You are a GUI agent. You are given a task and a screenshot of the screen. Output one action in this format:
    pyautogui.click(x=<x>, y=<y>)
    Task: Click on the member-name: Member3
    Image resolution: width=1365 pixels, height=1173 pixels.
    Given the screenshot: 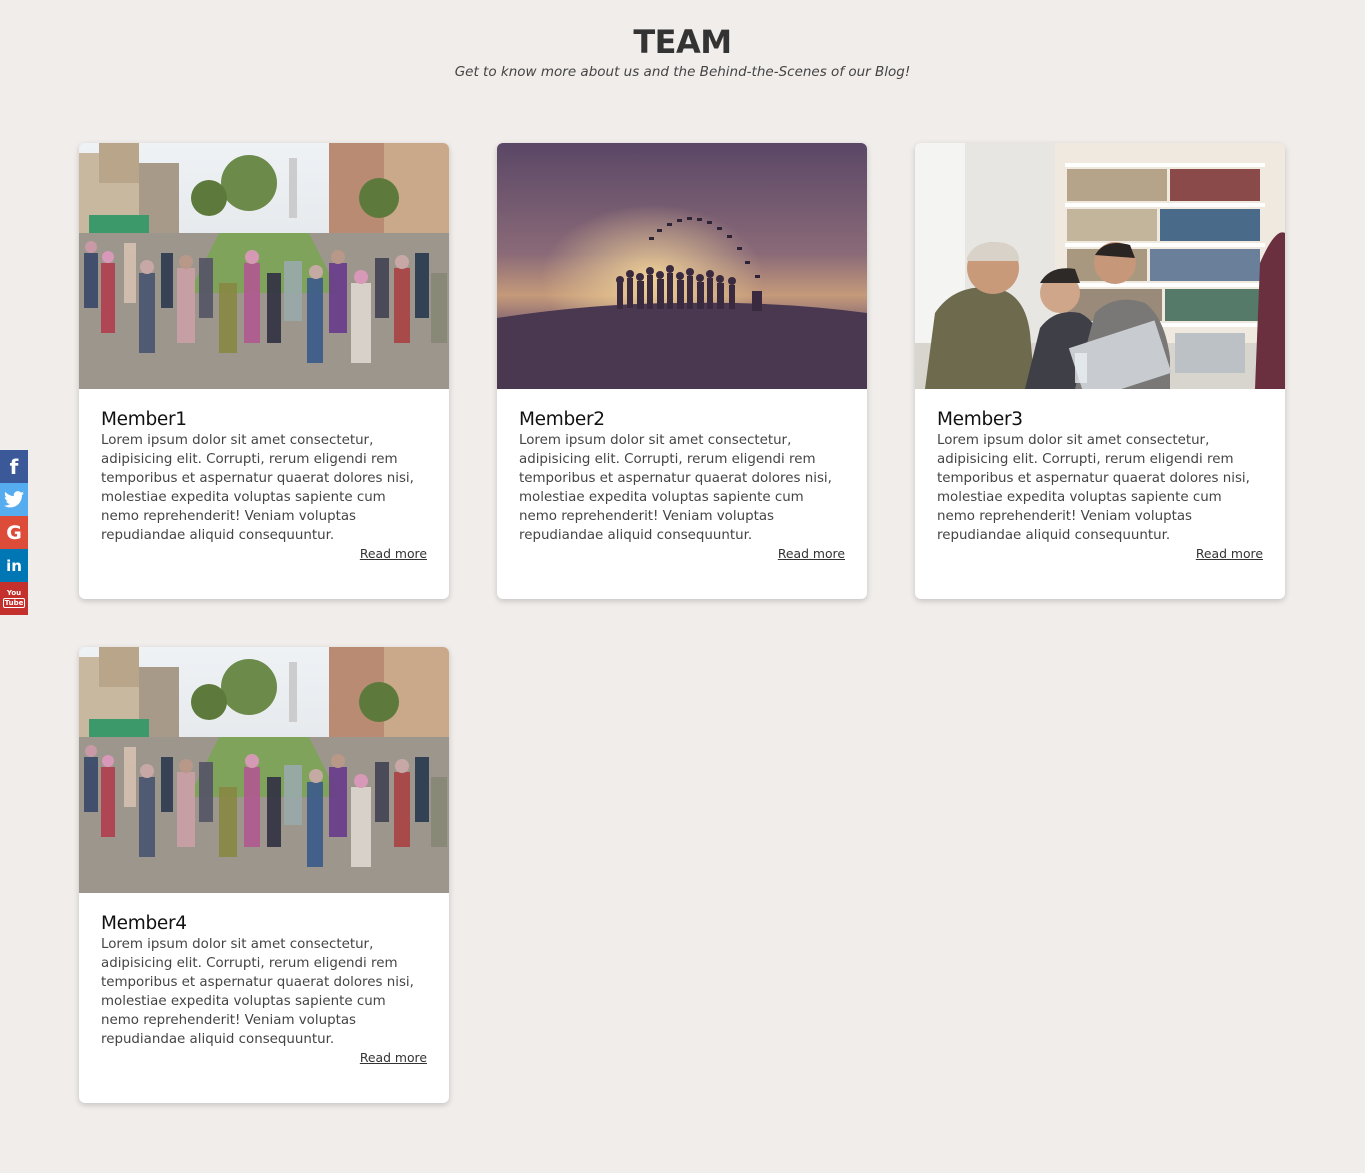 What is the action you would take?
    pyautogui.click(x=980, y=419)
    